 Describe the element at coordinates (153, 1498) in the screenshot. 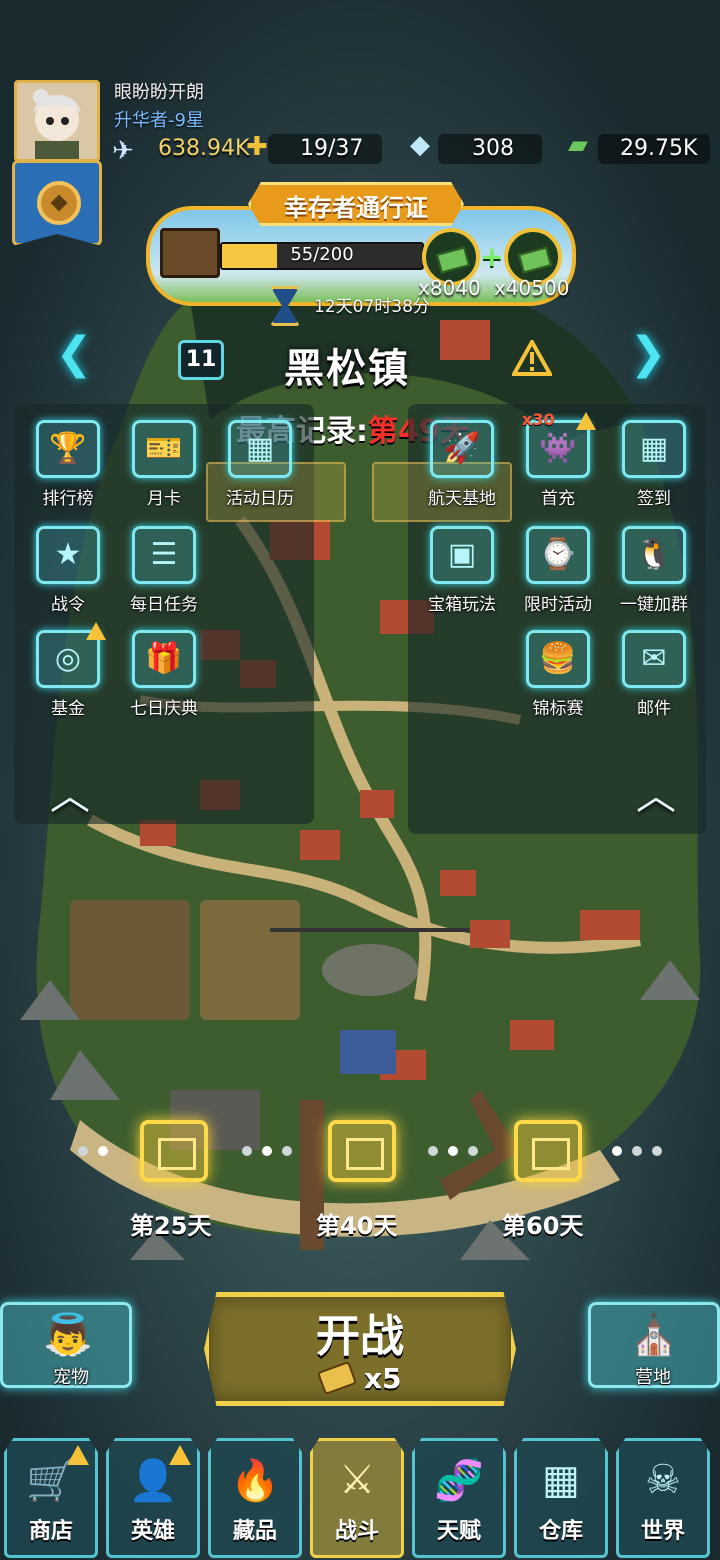

I see `nav-tab-1: 👤 英雄` at that location.